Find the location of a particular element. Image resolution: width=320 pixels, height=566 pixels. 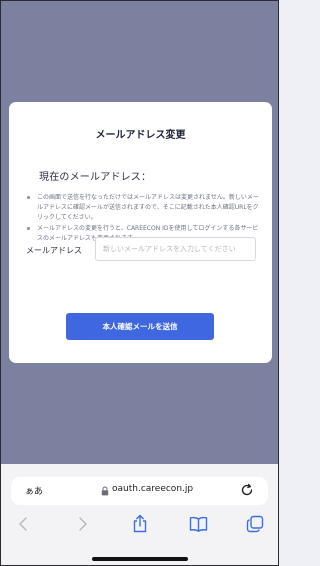

address-bar: ぁあ oauth.careecon.jp is located at coordinates (139, 491).